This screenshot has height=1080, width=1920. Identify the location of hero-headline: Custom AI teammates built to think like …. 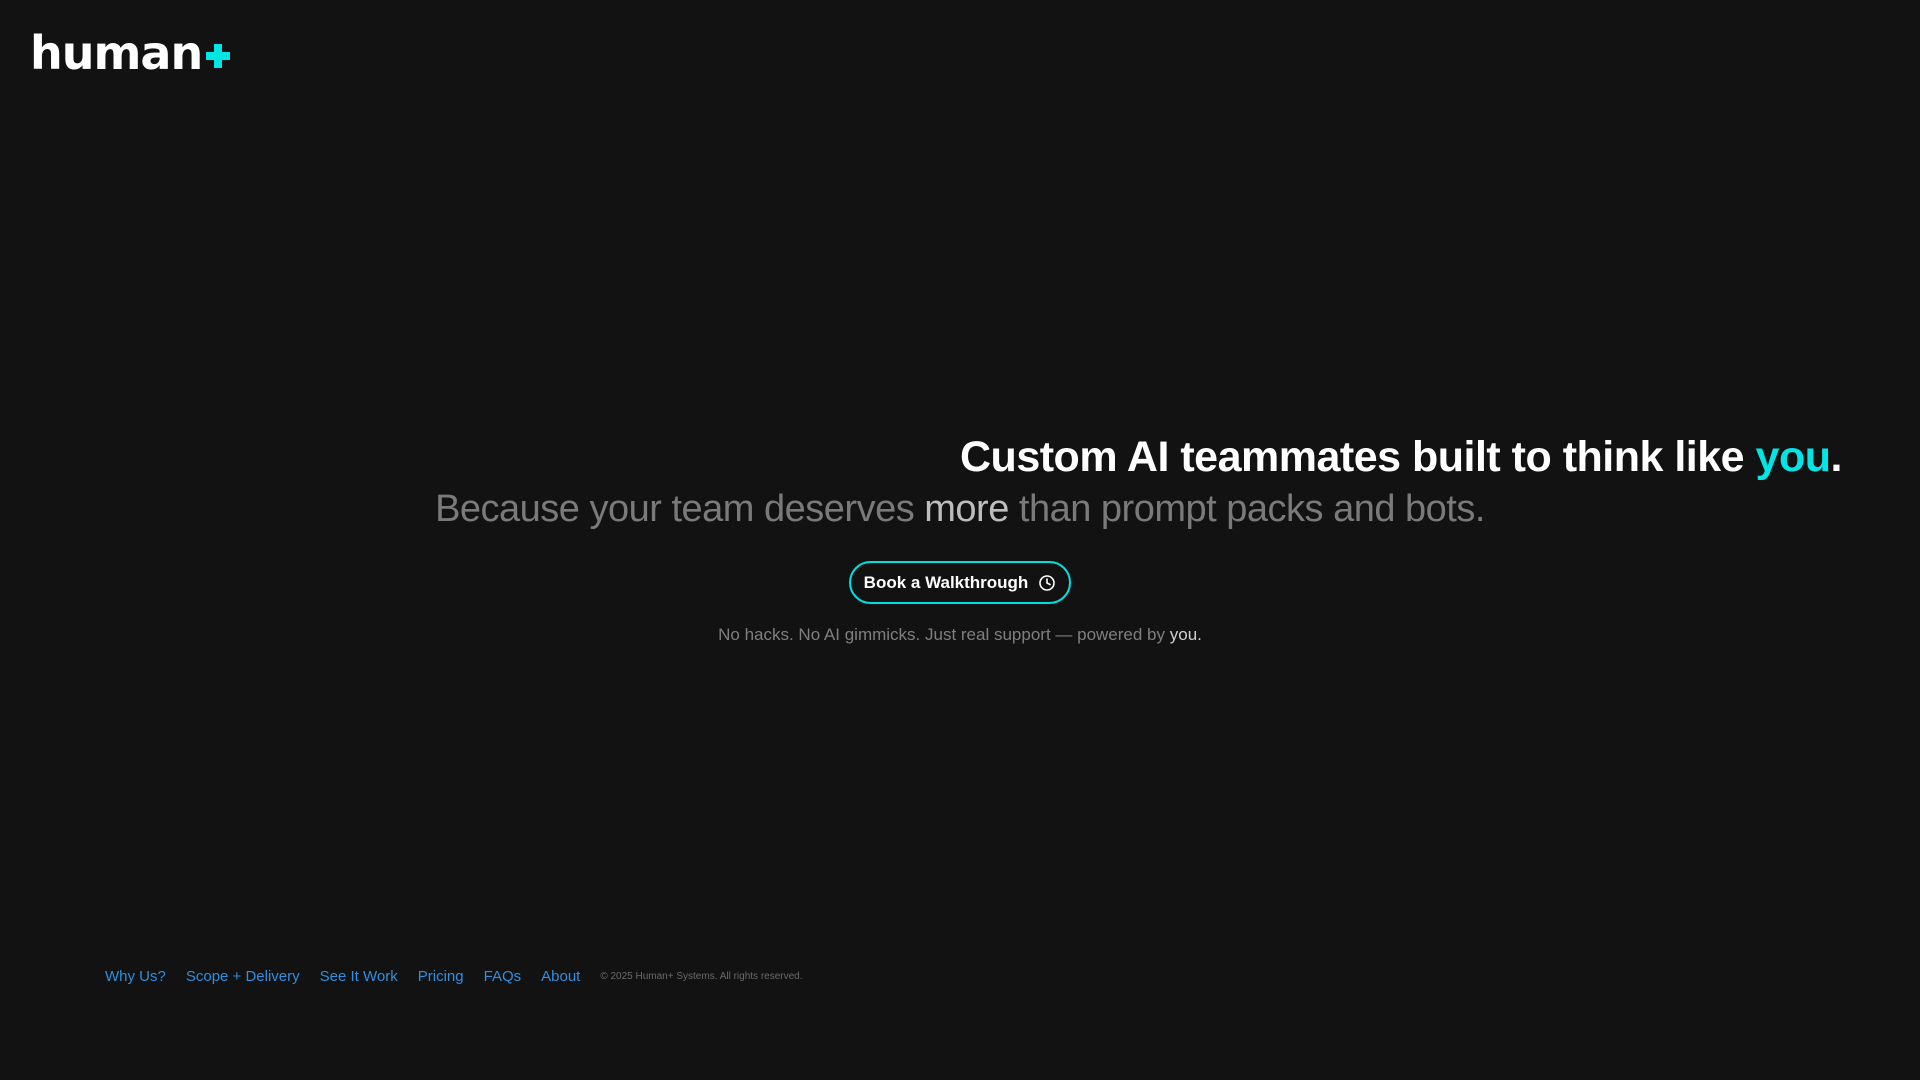
(1401, 457).